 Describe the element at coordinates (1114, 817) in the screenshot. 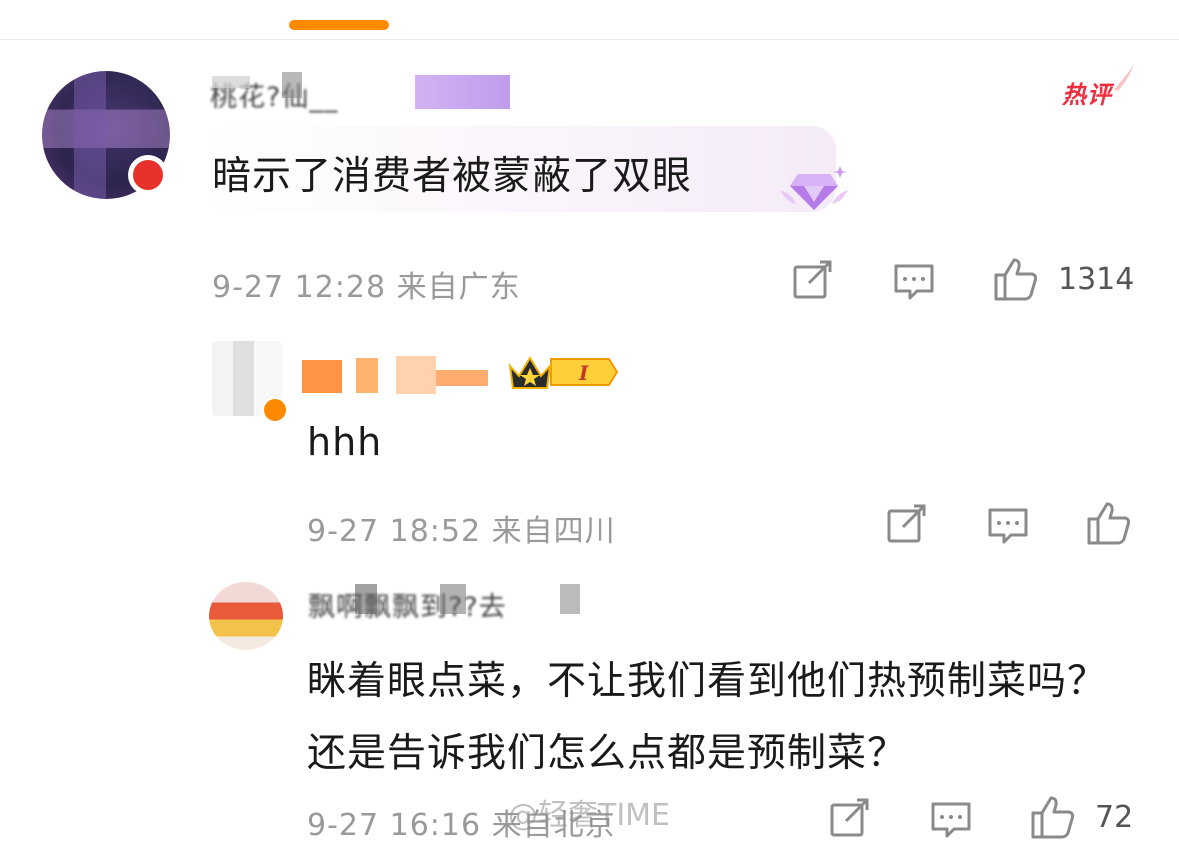

I see `like-count: 72` at that location.